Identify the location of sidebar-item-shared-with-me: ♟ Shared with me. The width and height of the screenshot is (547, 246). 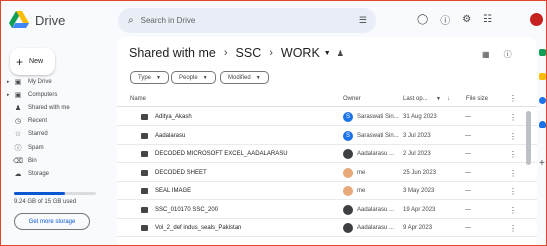
(59, 108).